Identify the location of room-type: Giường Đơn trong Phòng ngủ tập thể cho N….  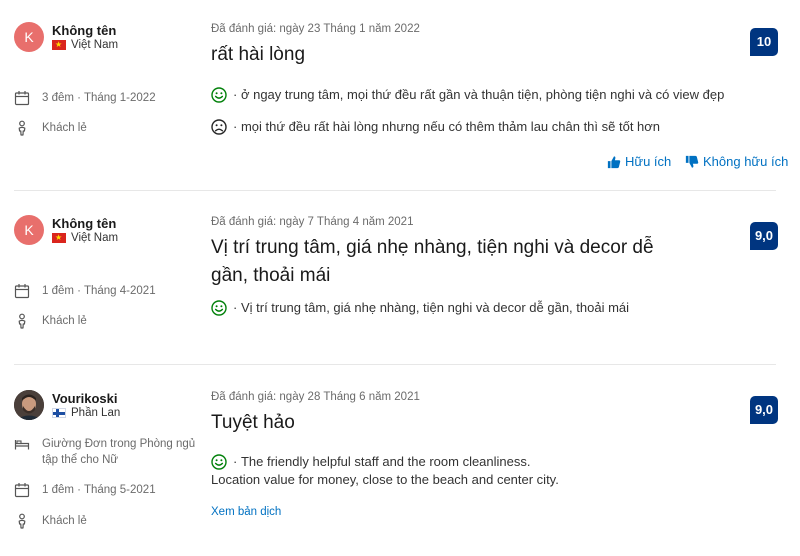
(104, 452).